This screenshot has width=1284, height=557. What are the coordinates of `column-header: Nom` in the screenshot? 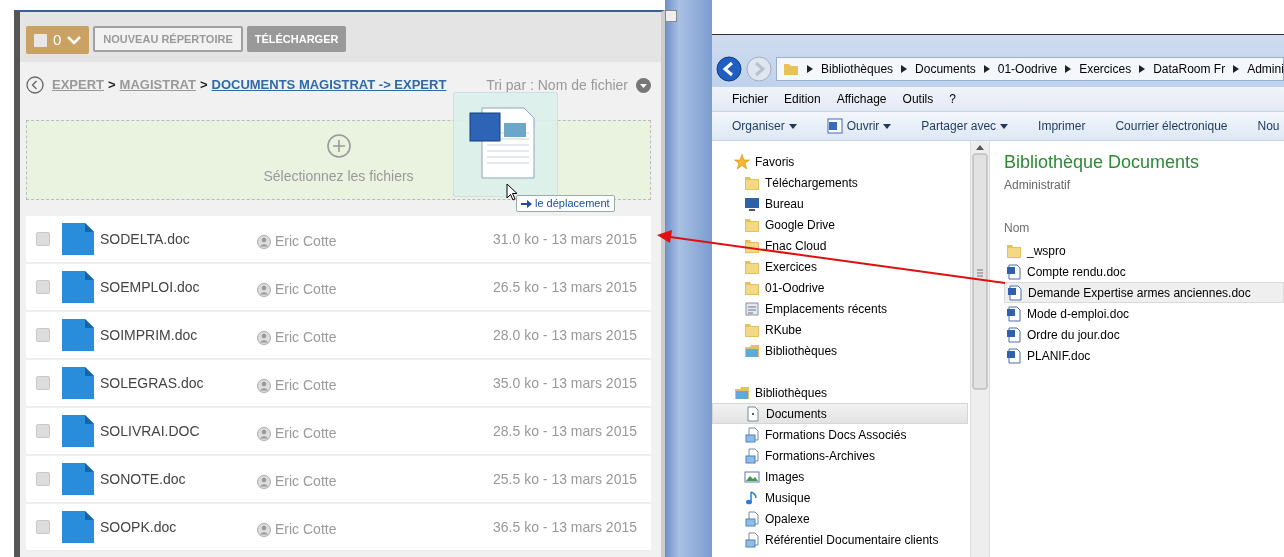 It's located at (1017, 228).